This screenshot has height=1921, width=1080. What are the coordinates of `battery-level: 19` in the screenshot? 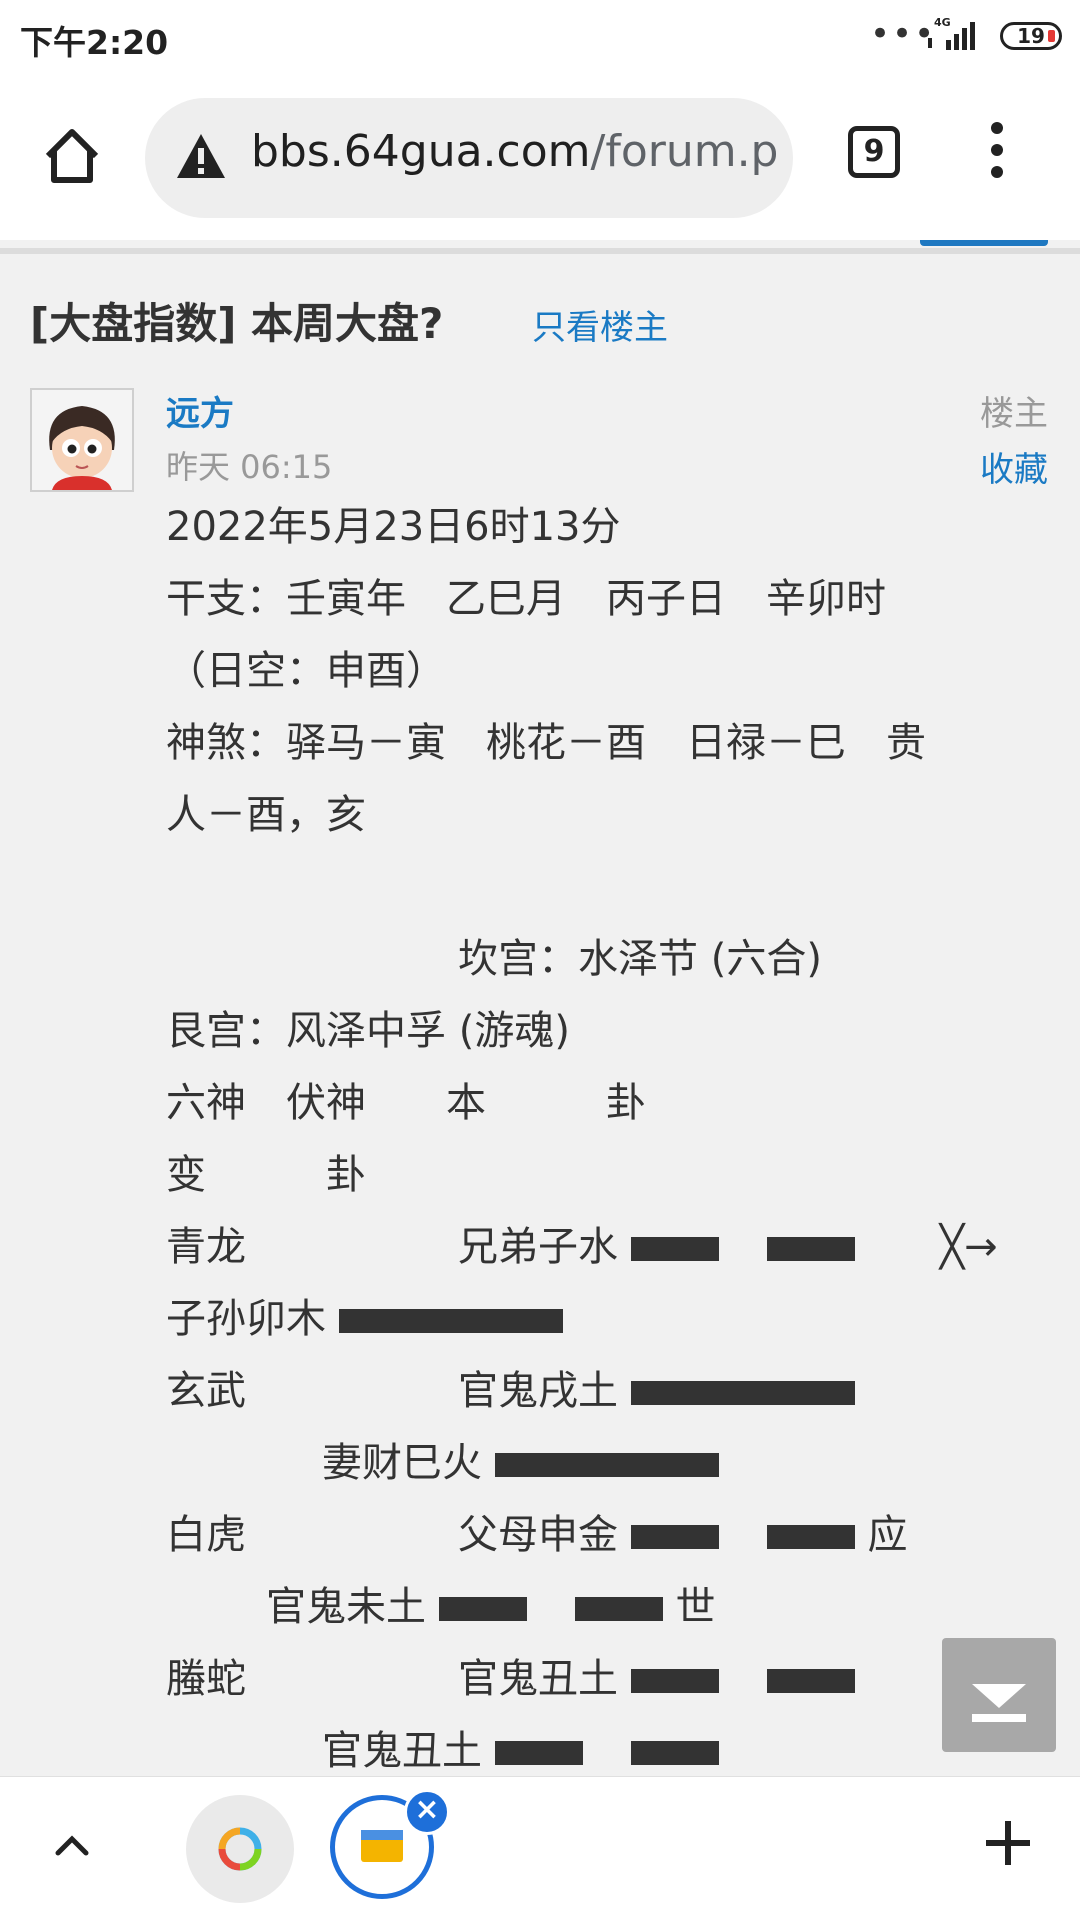 It's located at (1031, 36).